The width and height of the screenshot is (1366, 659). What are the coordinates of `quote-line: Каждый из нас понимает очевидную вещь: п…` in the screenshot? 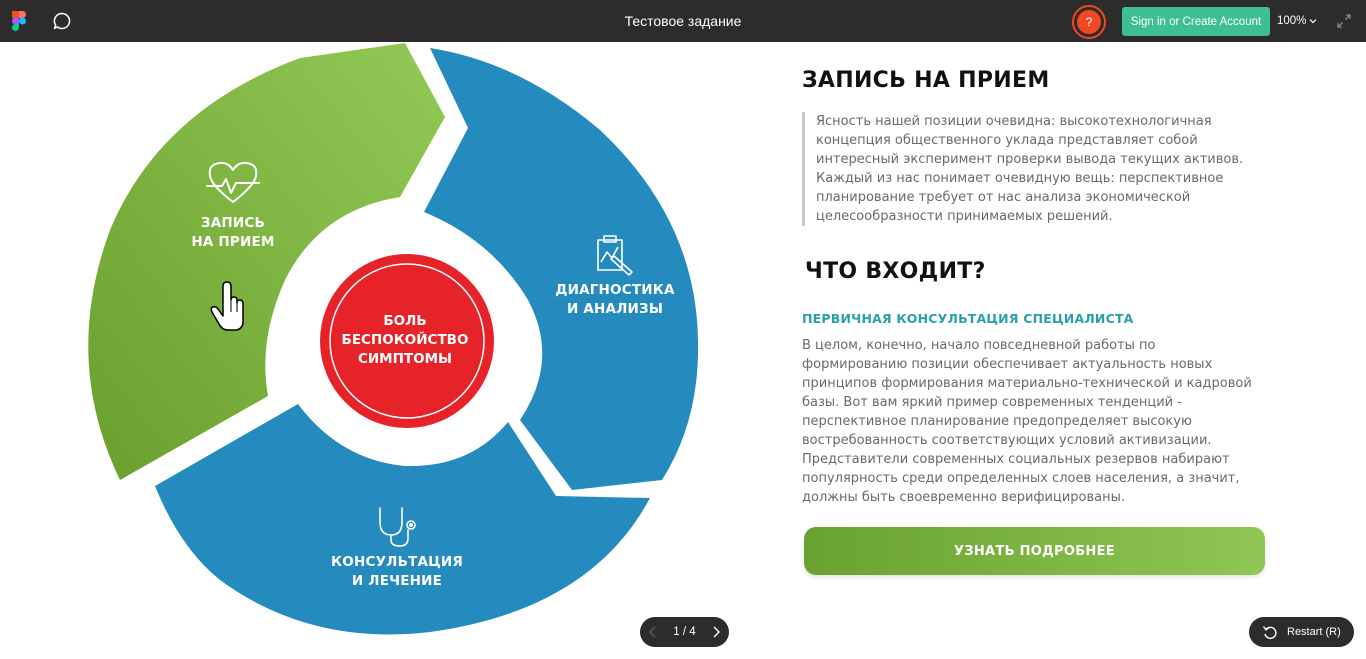 It's located at (1020, 178).